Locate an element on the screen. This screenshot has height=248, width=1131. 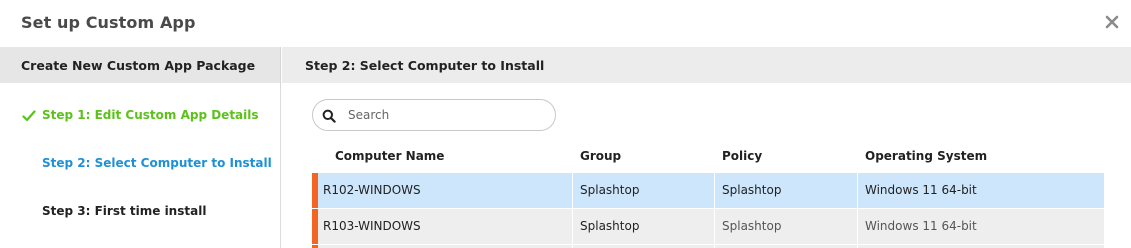
left-panel-header: Create New Custom App Package is located at coordinates (140, 65).